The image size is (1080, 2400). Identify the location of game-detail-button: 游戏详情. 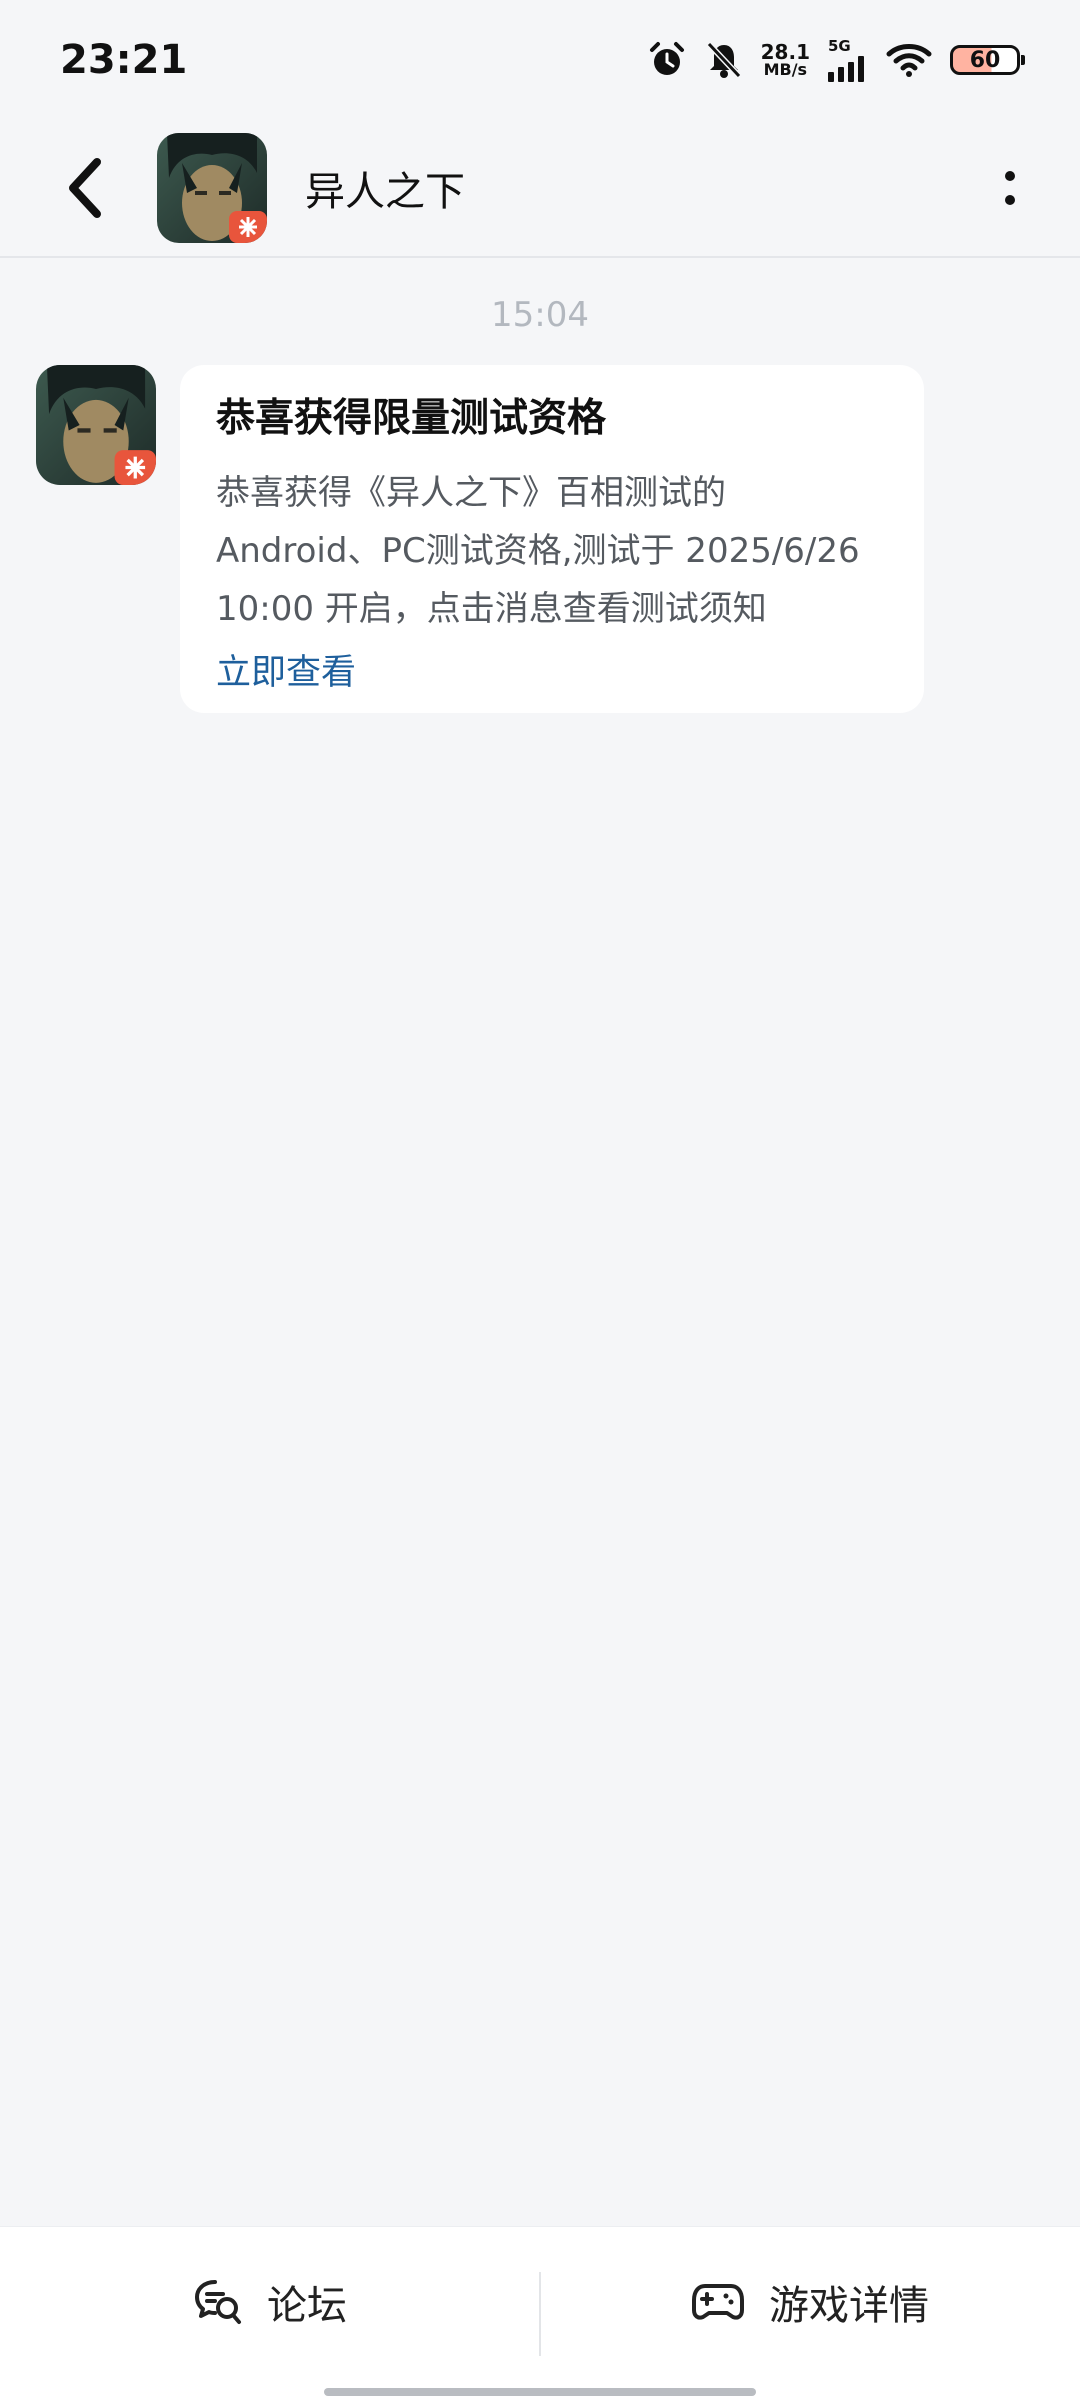
(810, 2302).